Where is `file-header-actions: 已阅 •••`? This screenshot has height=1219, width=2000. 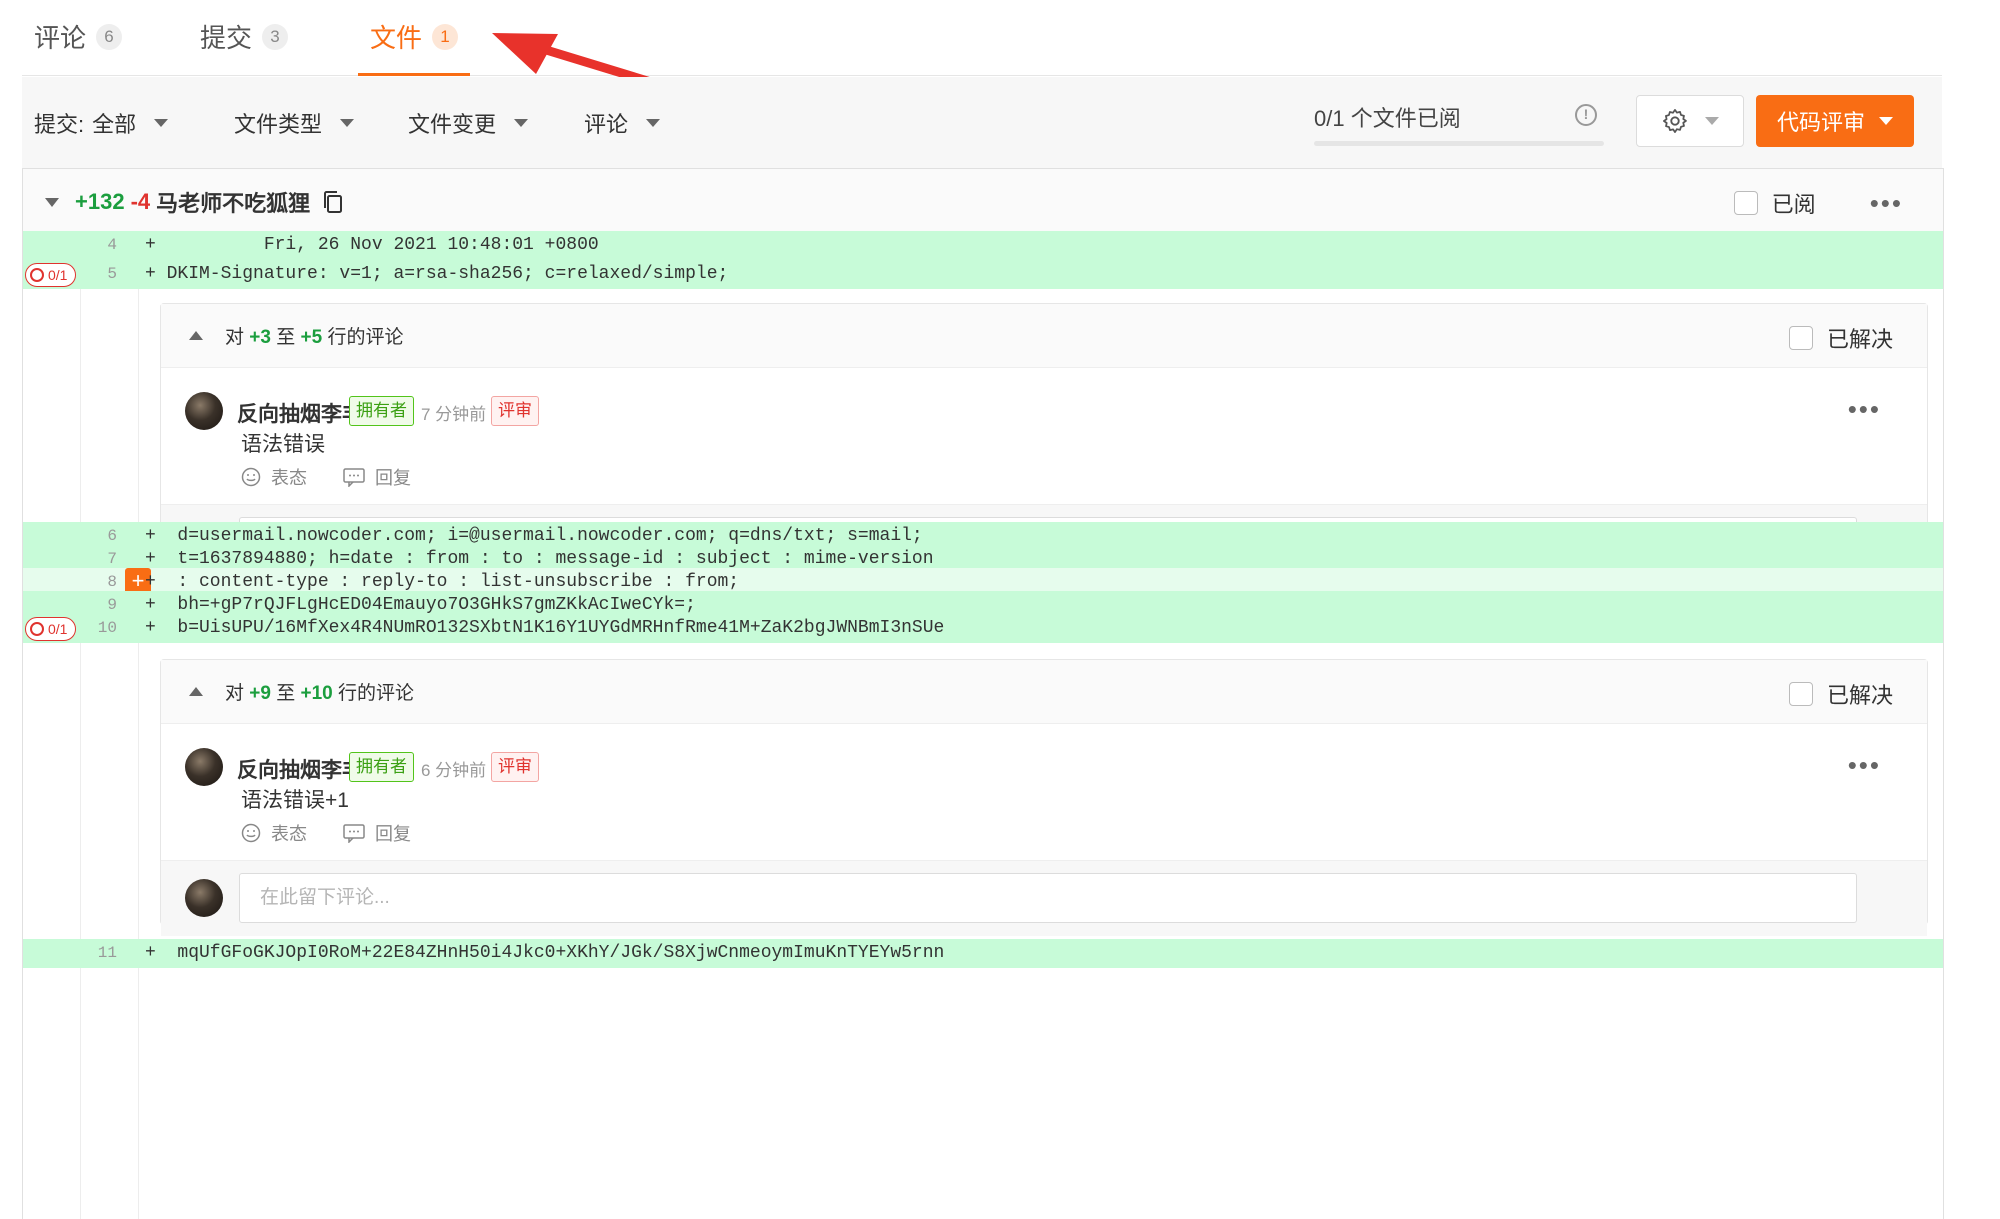 file-header-actions: 已阅 ••• is located at coordinates (1818, 203).